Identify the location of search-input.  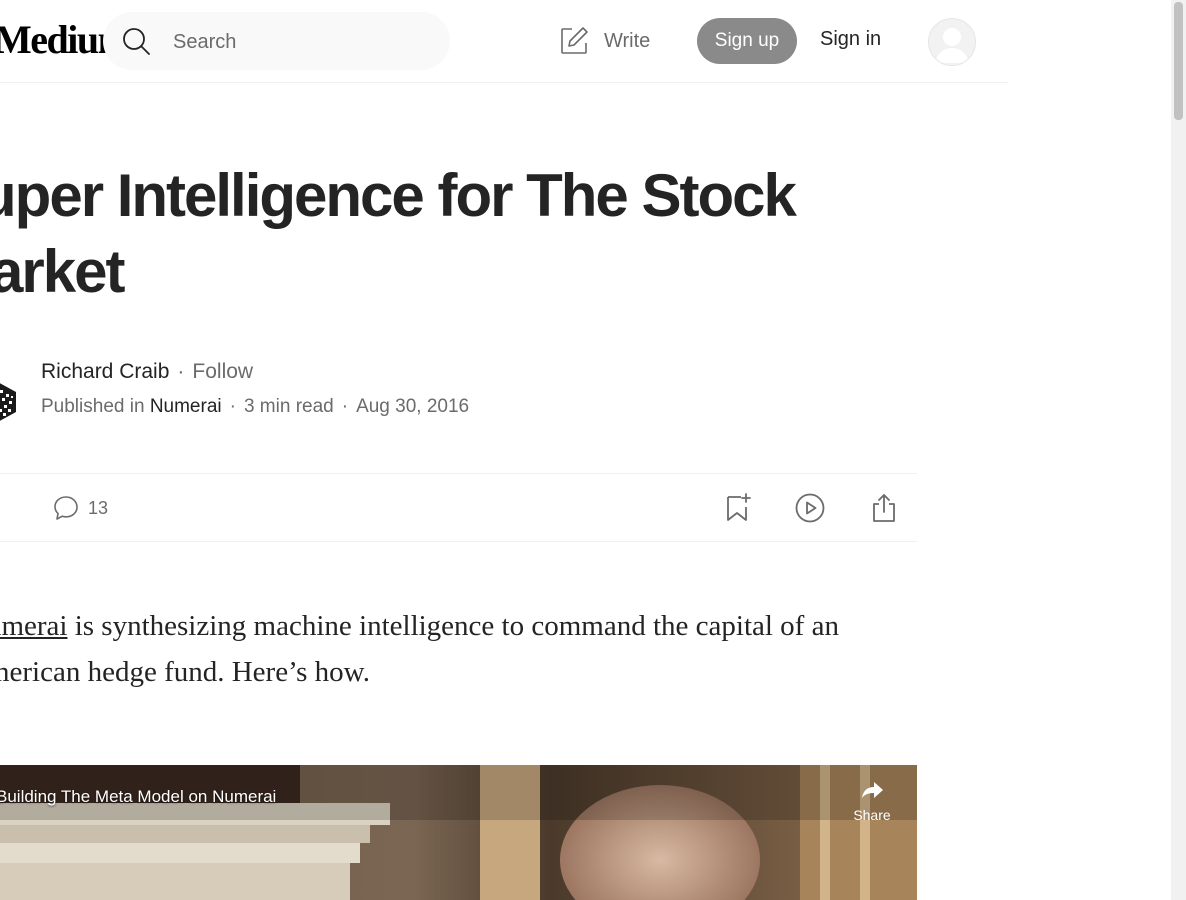
(303, 42).